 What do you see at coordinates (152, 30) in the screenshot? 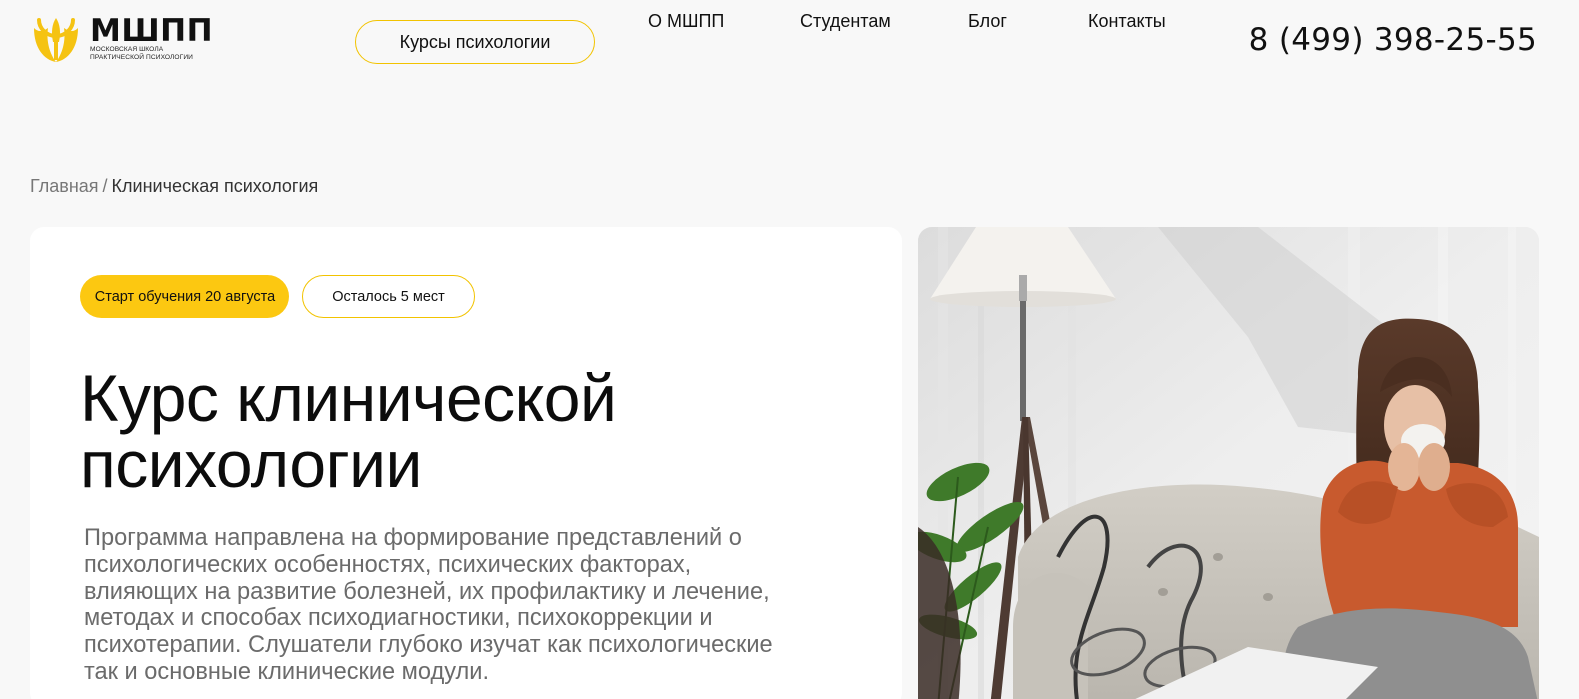
I see `logo-title: МШПП` at bounding box center [152, 30].